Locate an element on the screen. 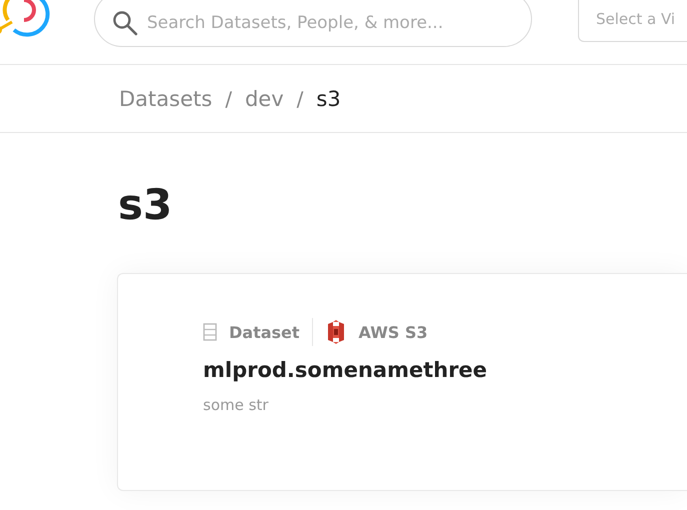 The image size is (687, 510). view-select: Select a Vi is located at coordinates (632, 21).